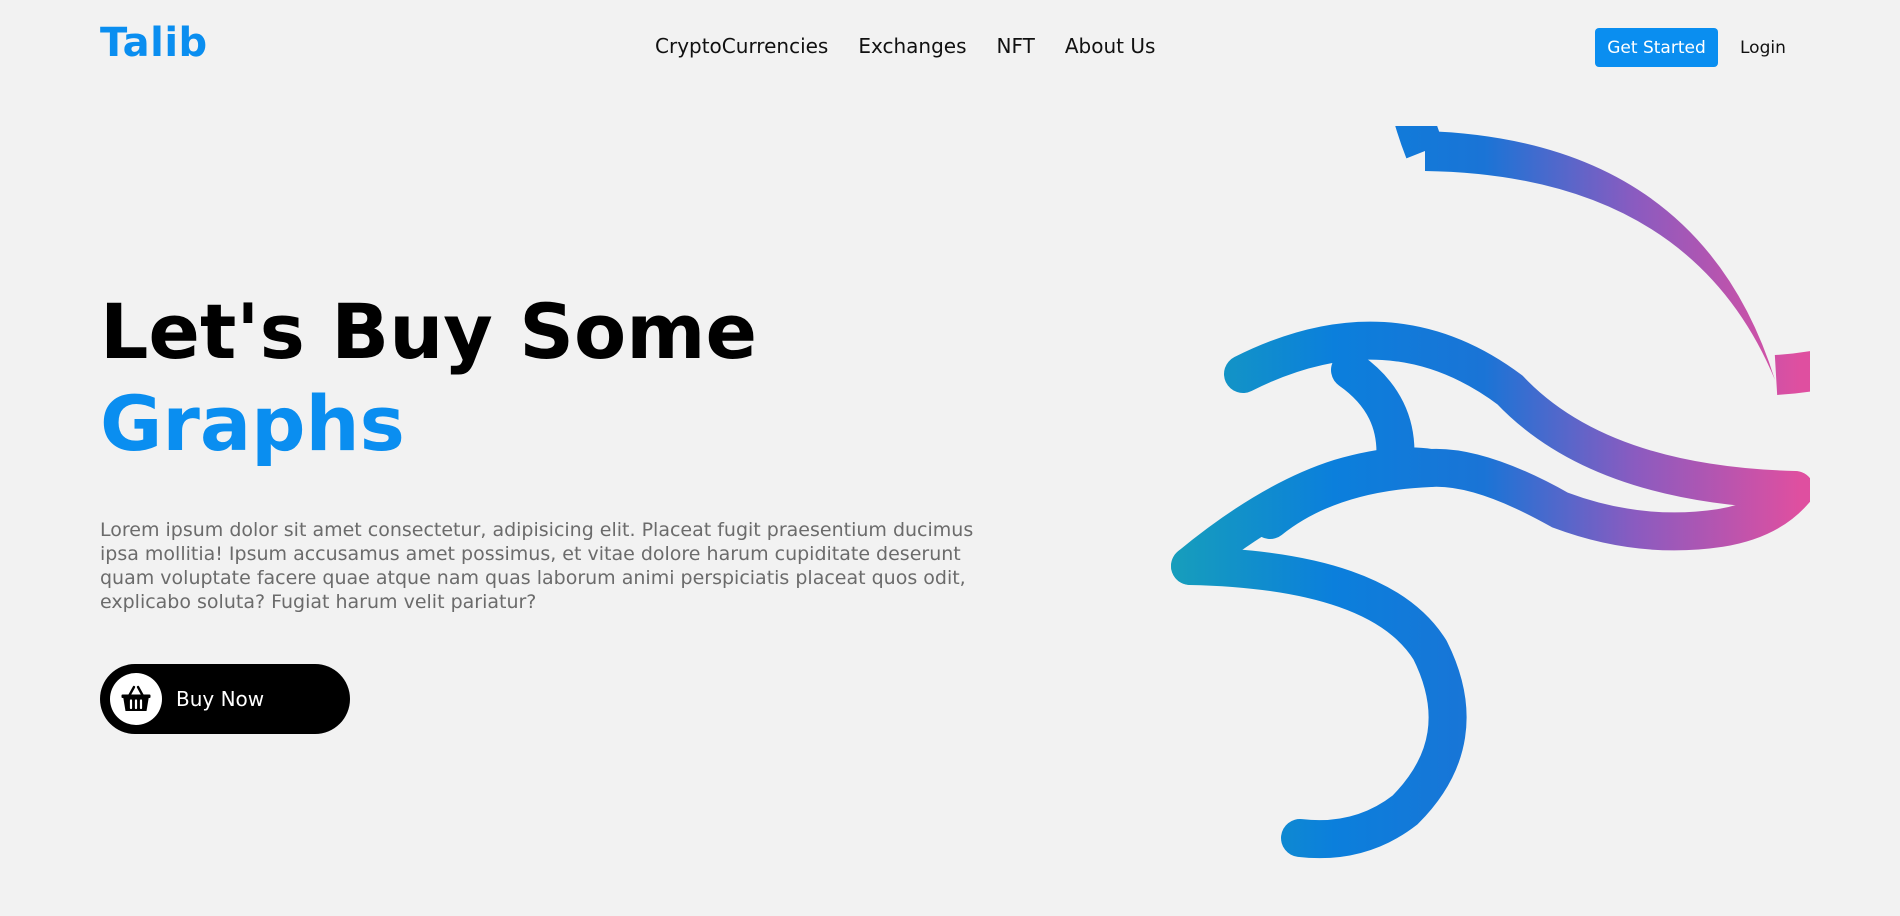  I want to click on buy-now-button: Buy Now, so click(225, 699).